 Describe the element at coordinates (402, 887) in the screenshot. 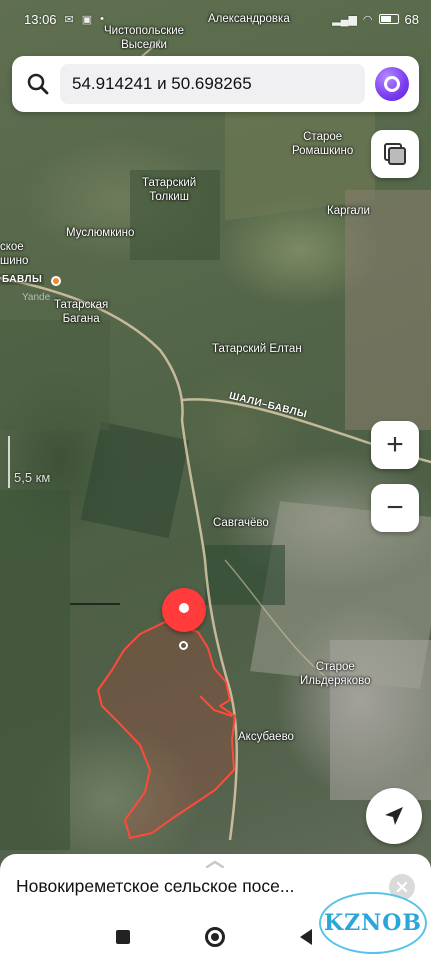

I see `close-icon` at that location.